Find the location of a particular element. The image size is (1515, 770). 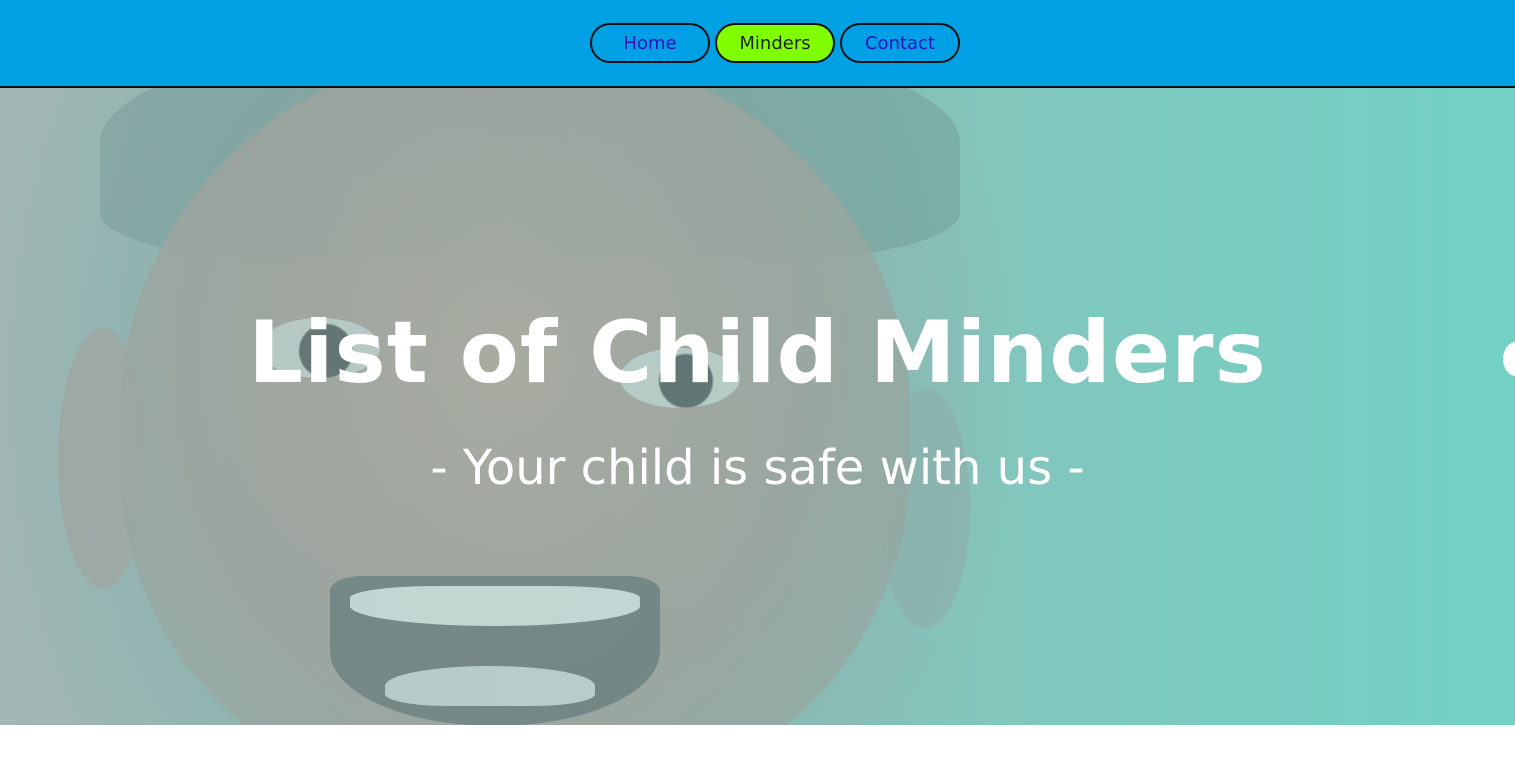

hero-title: List of Child Minders is located at coordinates (757, 353).